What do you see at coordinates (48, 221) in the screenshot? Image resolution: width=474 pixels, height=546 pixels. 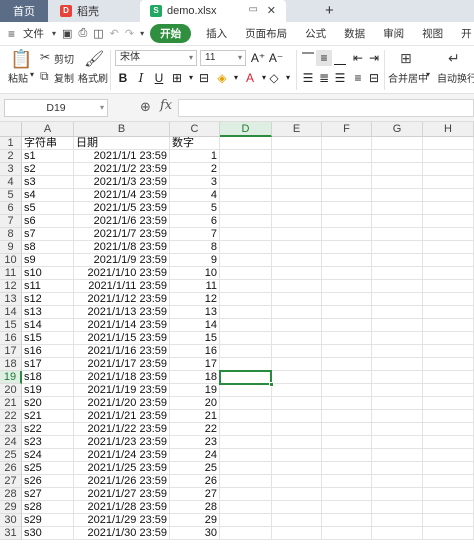 I see `table-cell: s6` at bounding box center [48, 221].